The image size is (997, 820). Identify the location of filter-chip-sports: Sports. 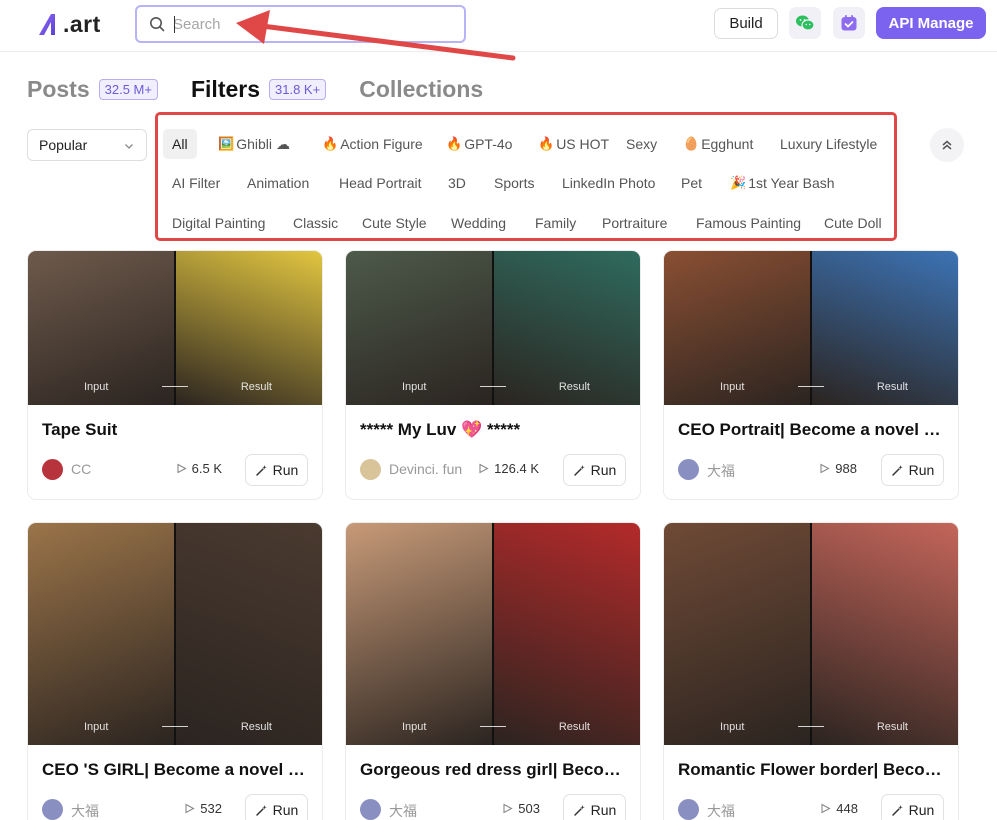
(514, 183).